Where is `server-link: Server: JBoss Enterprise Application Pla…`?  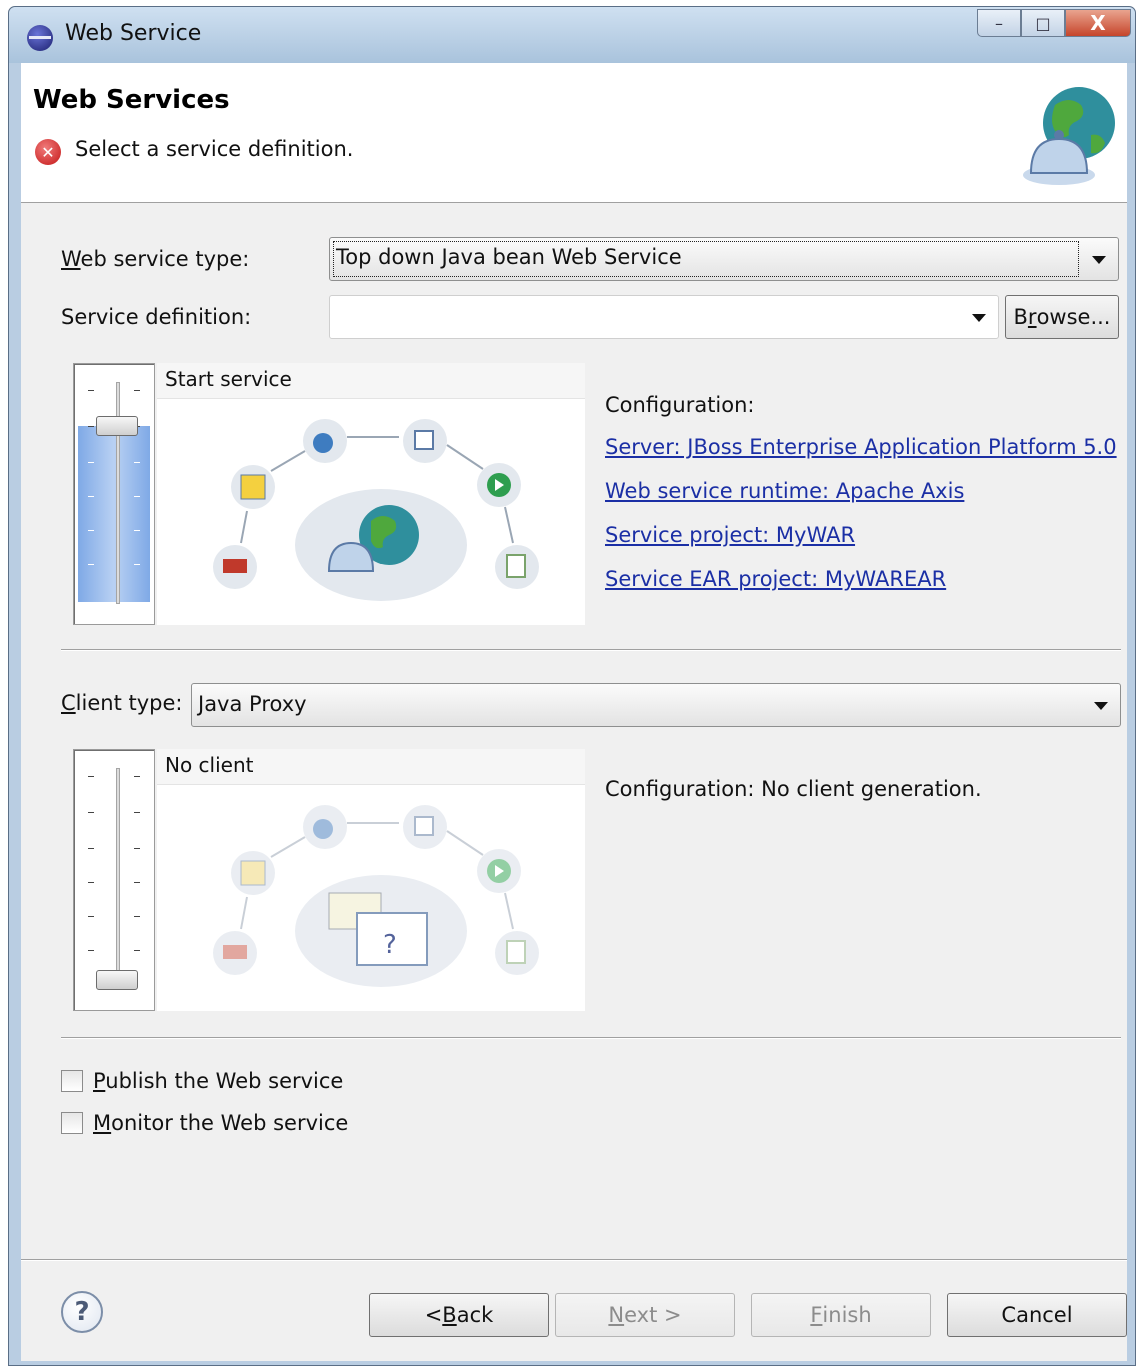 server-link: Server: JBoss Enterprise Application Pla… is located at coordinates (861, 447).